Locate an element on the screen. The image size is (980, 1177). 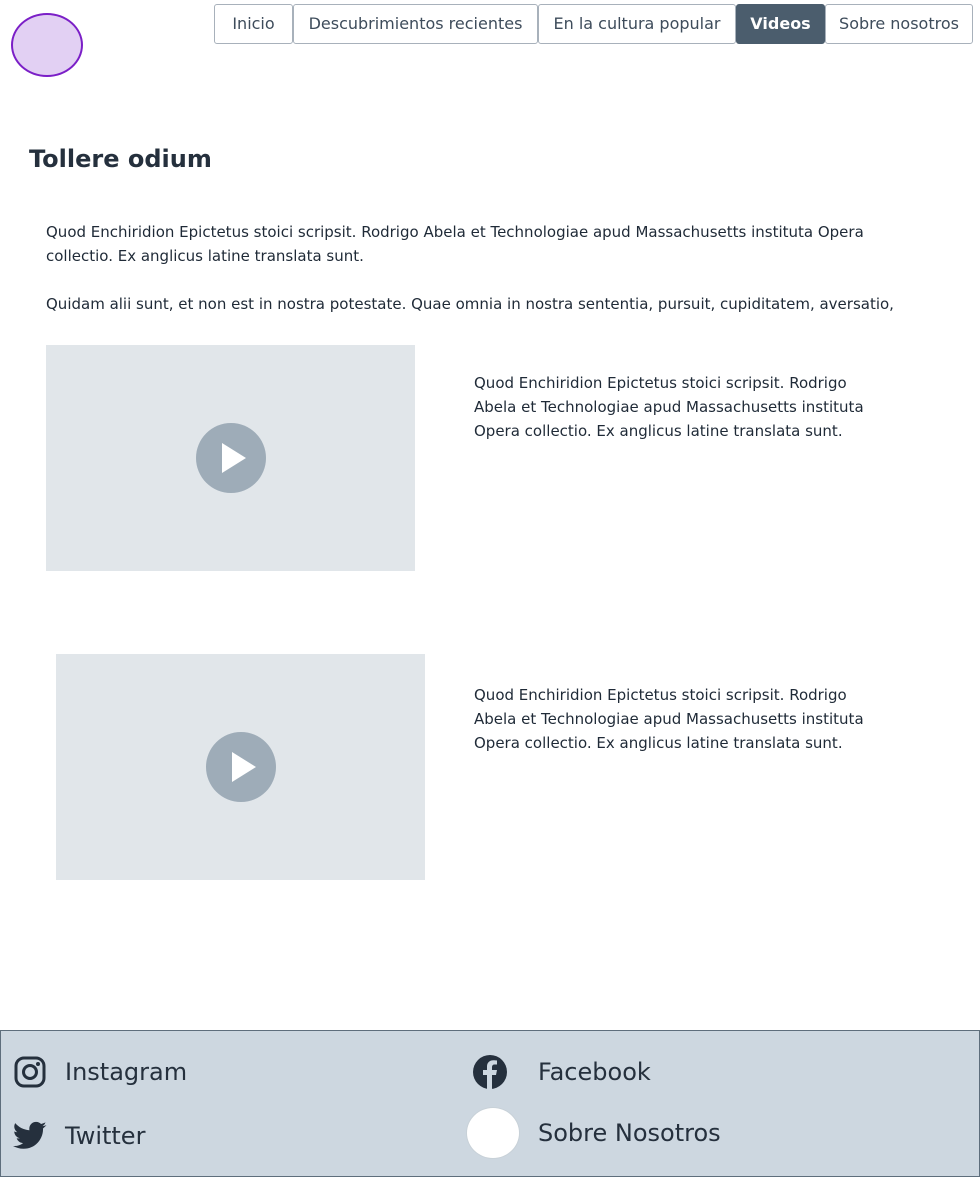
footer-instagram-link: Instagram is located at coordinates (100, 1072).